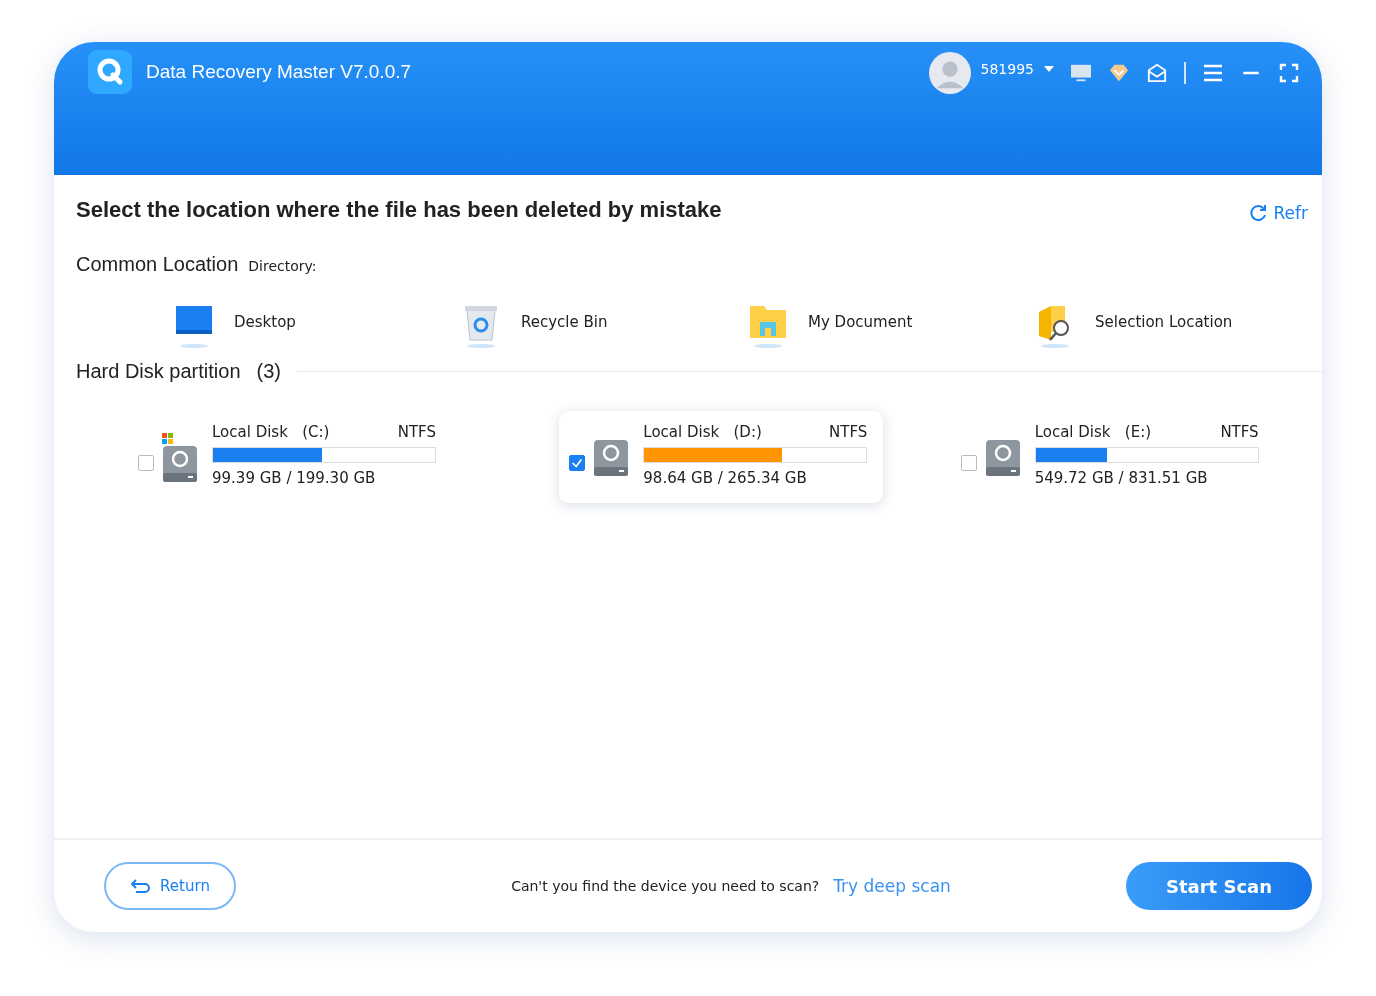 Image resolution: width=1376 pixels, height=996 pixels. Describe the element at coordinates (1157, 73) in the screenshot. I see `mail-icon` at that location.